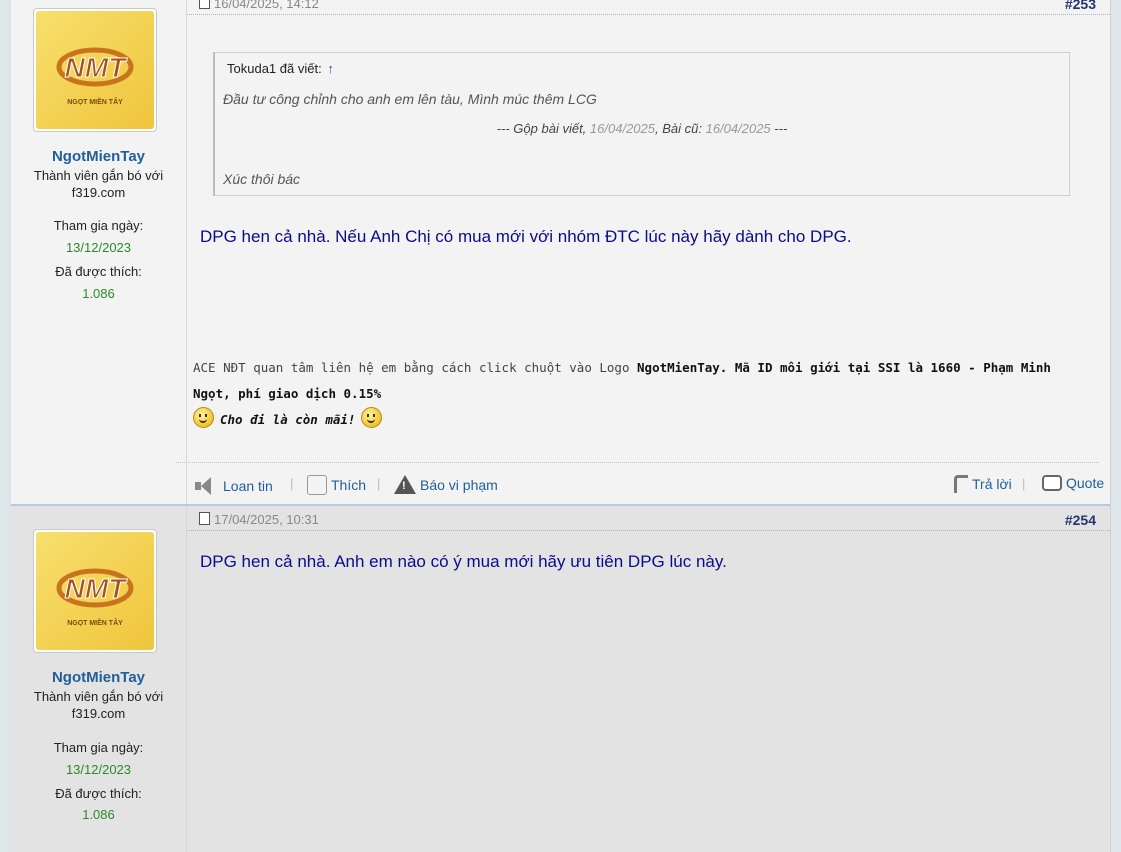 The height and width of the screenshot is (852, 1121). What do you see at coordinates (330, 68) in the screenshot?
I see `quote-source-arrow-icon: ↑` at bounding box center [330, 68].